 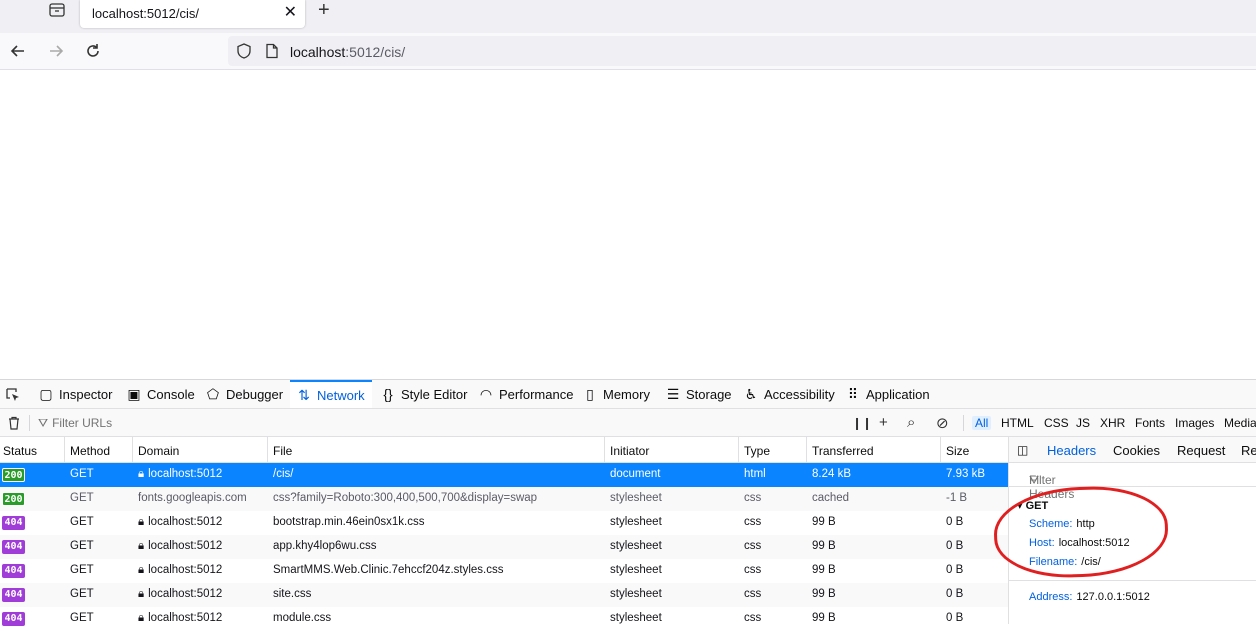 I want to click on filter-media: Media, so click(x=1240, y=423).